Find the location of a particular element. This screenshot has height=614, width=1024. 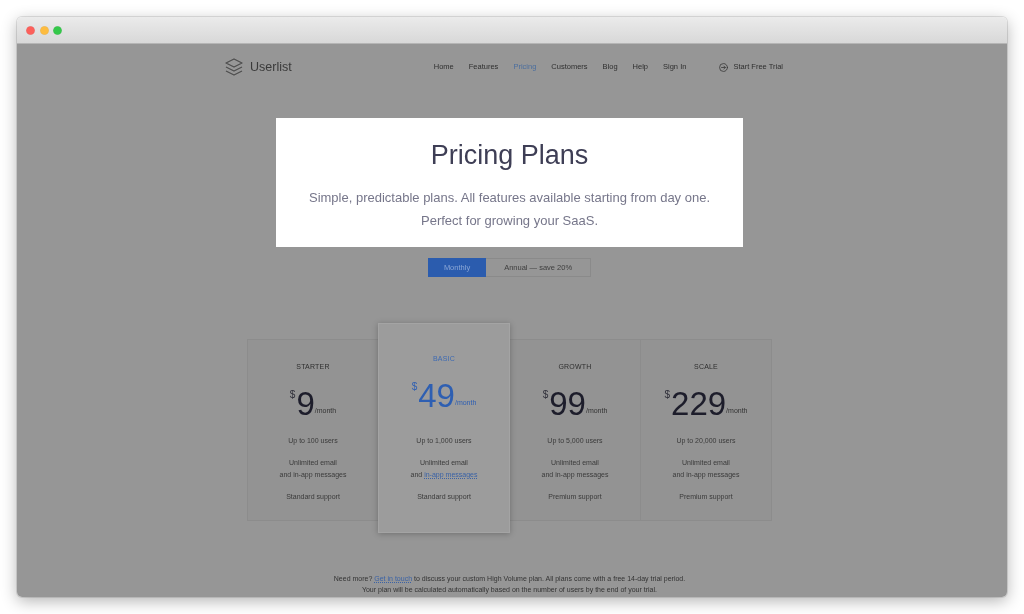

plan-price: 49 is located at coordinates (436, 396).